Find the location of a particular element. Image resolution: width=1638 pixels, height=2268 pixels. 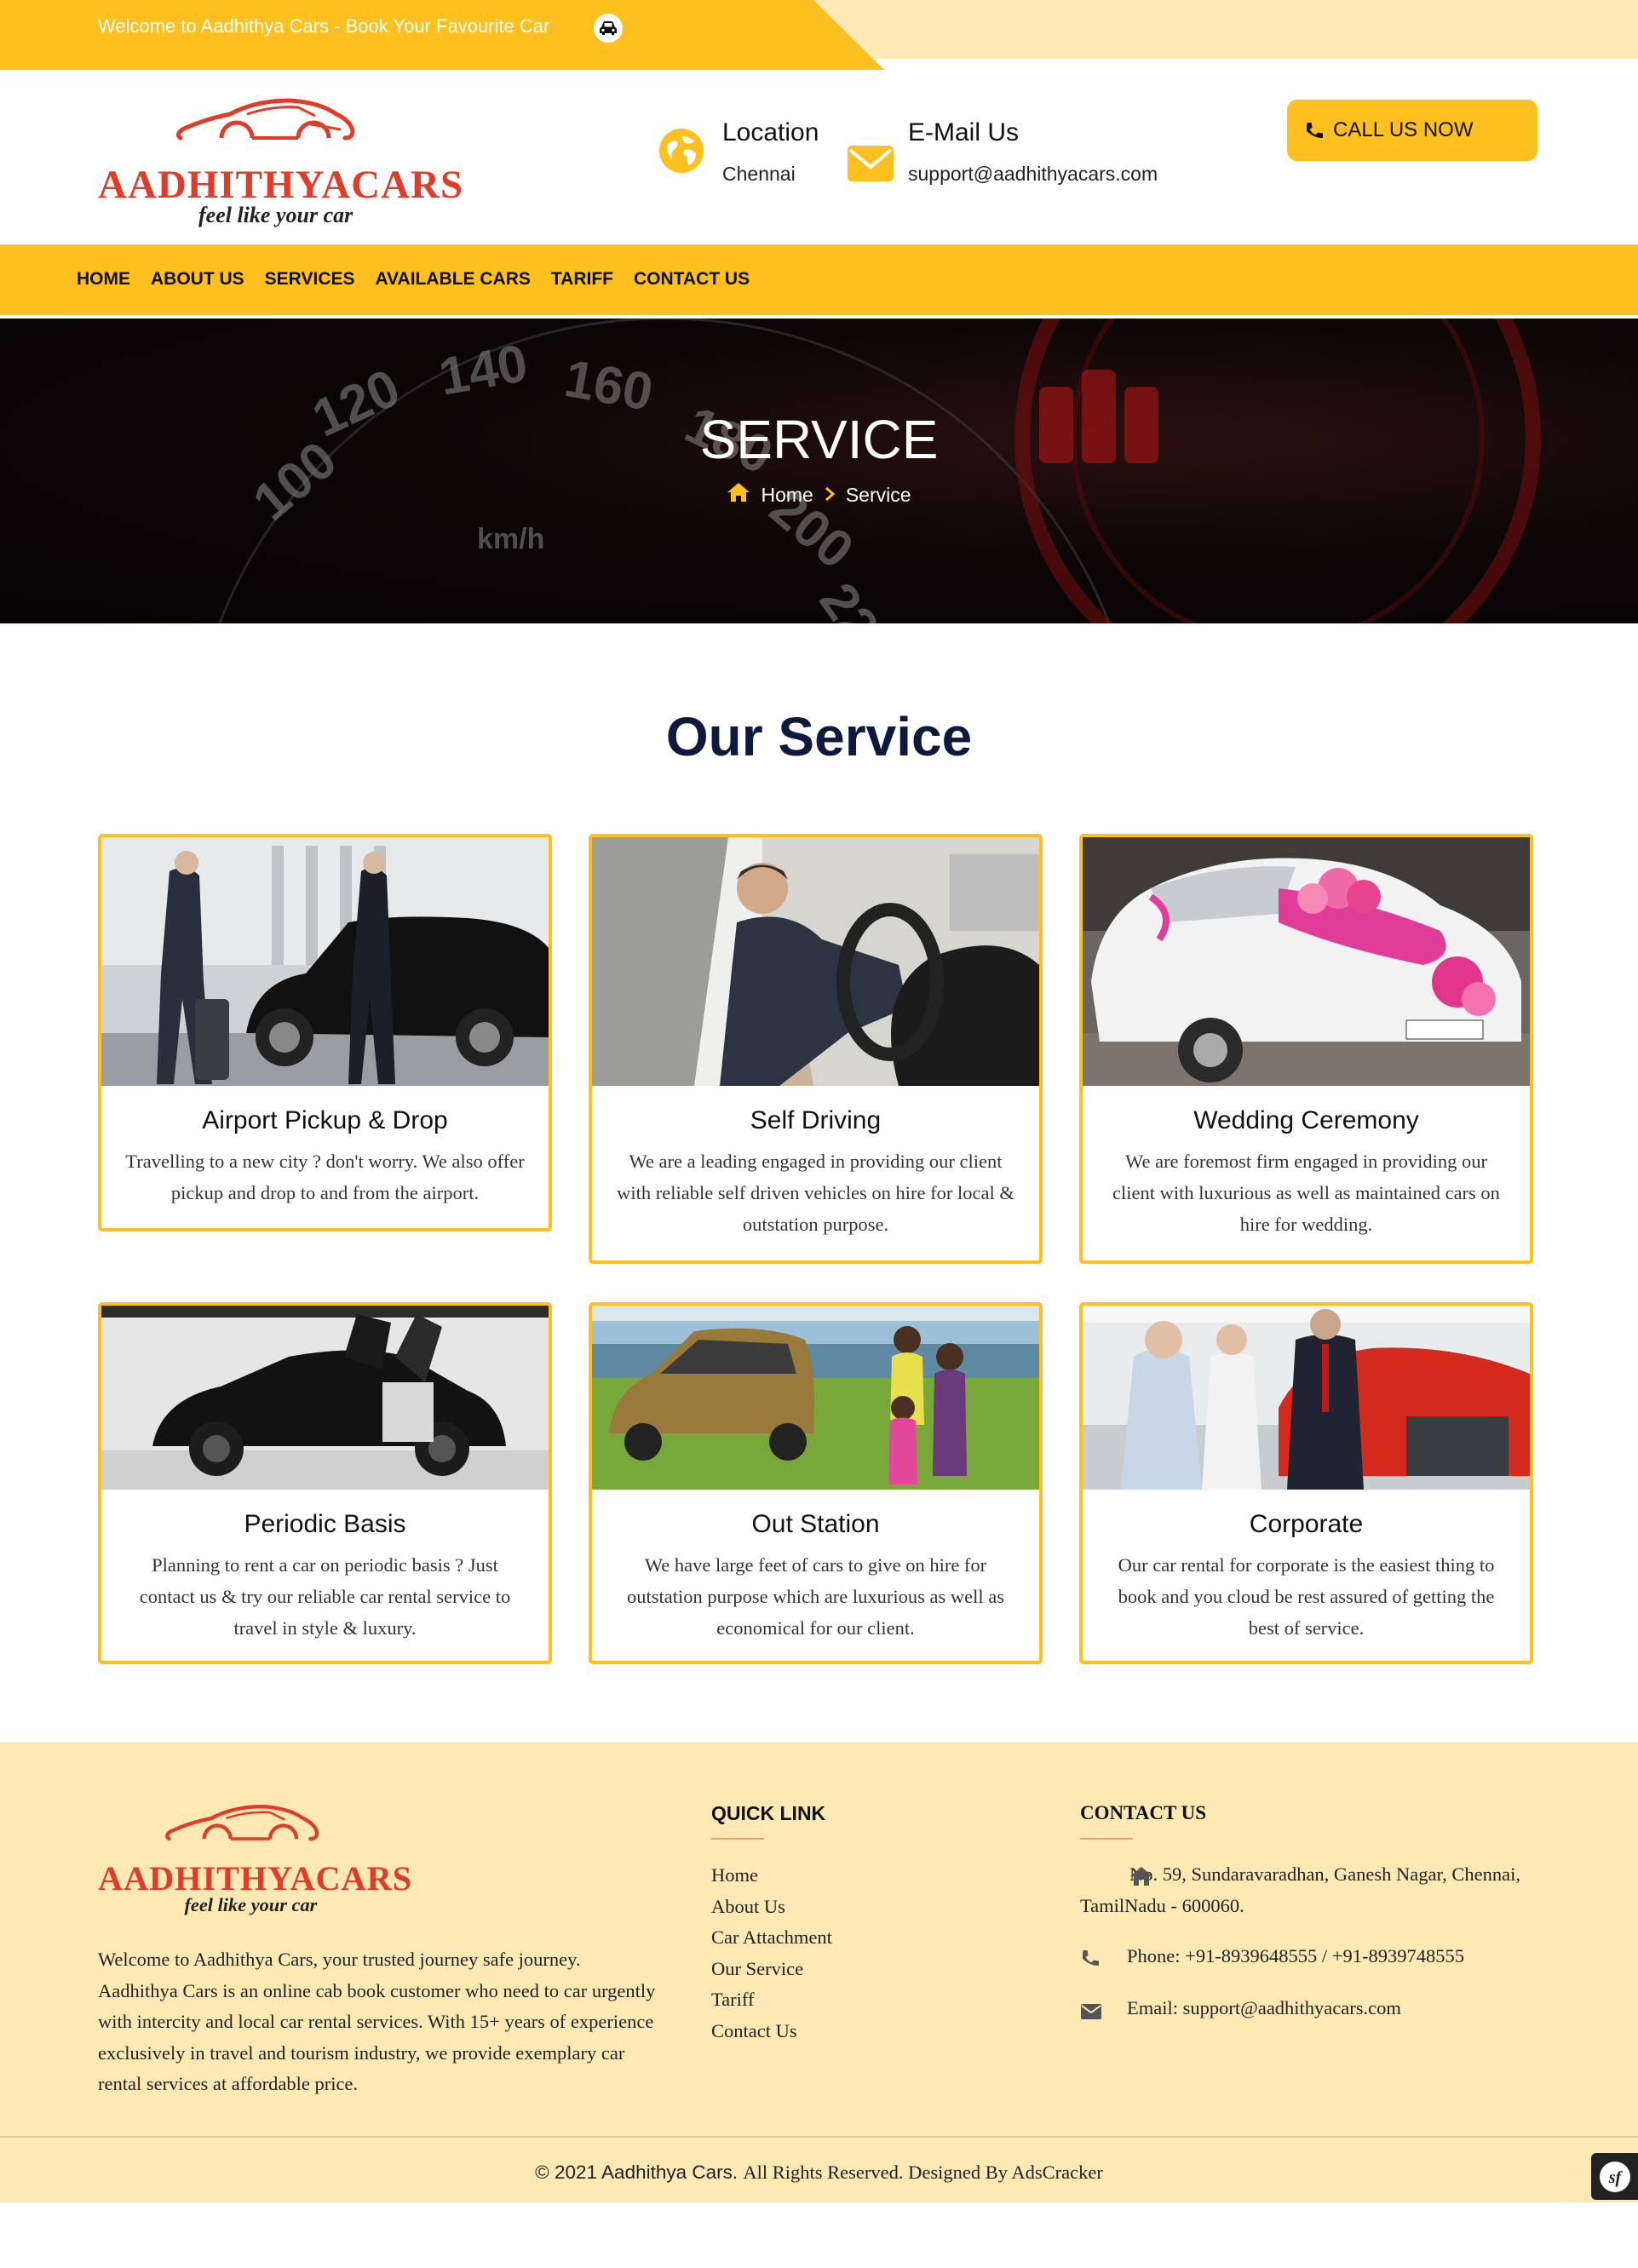

call-us-button: CALL US NOW is located at coordinates (1412, 130).